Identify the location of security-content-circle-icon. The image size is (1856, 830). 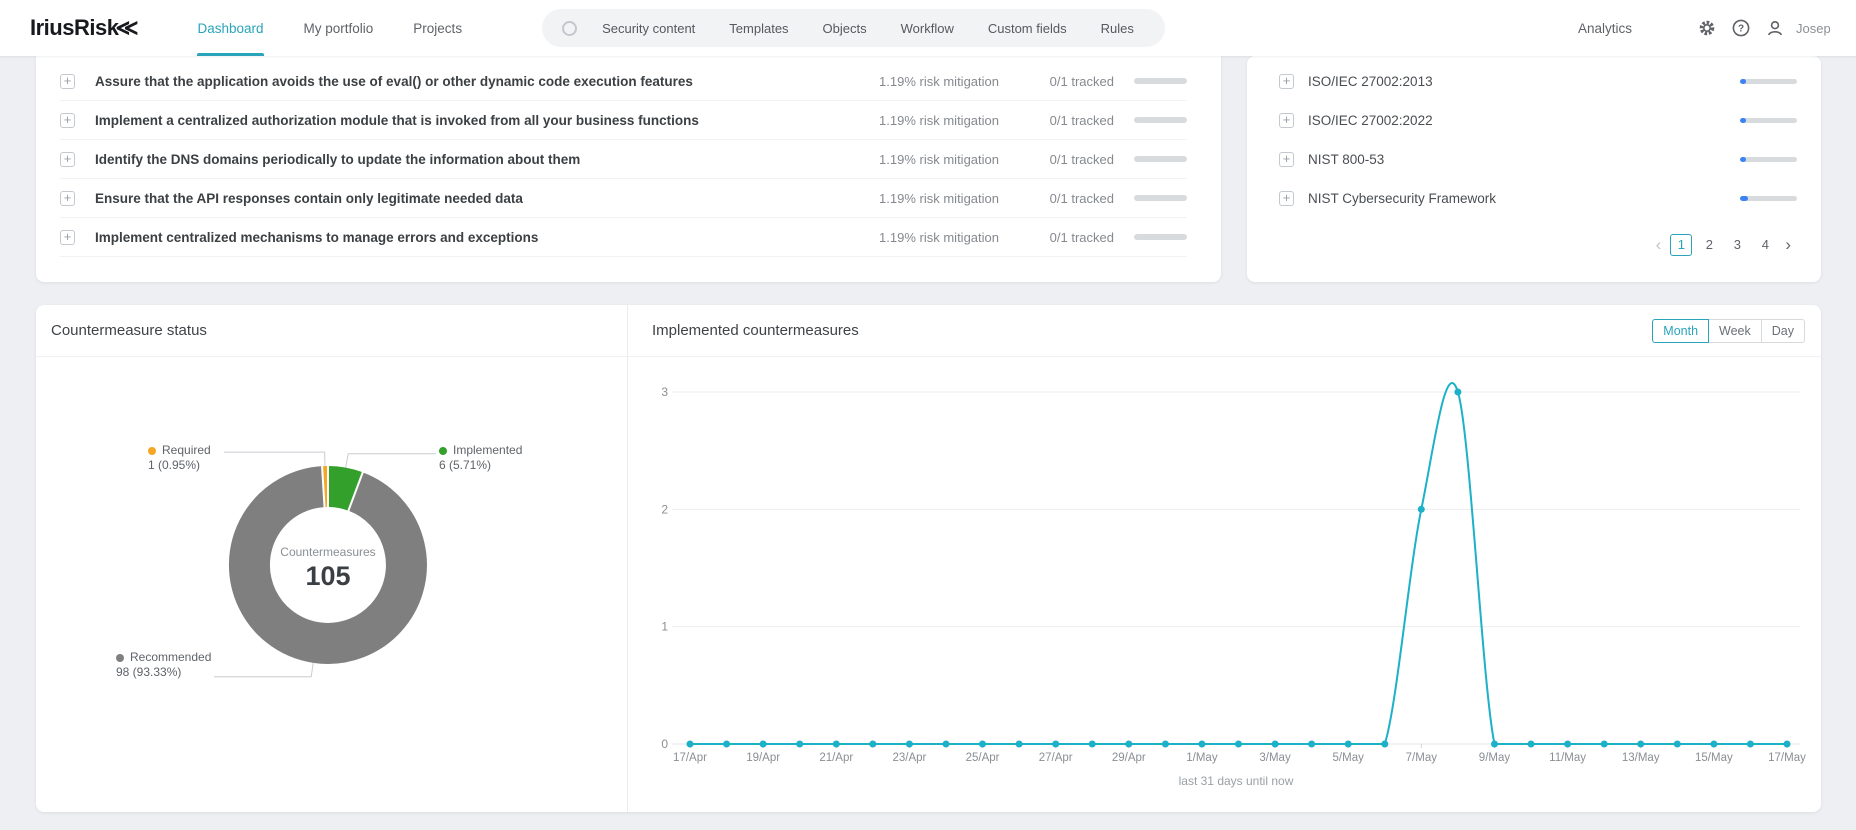
(570, 28).